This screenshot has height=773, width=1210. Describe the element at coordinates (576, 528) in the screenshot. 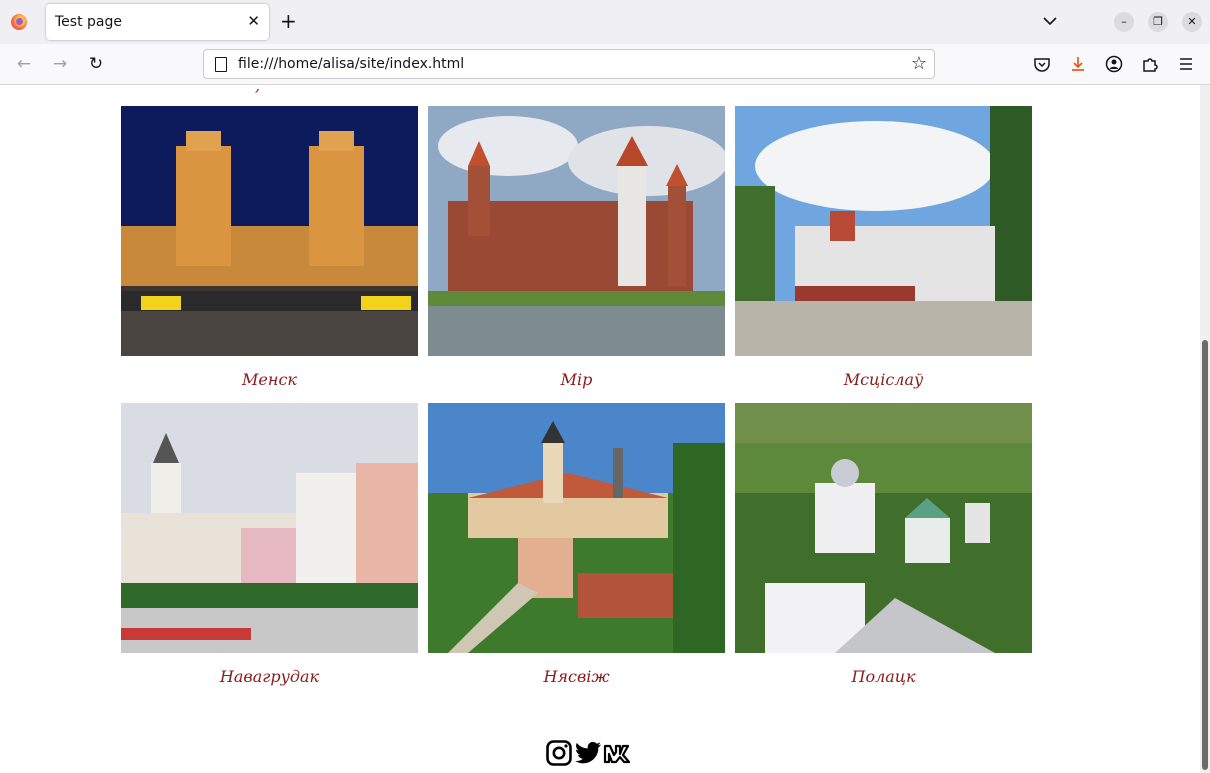

I see `city-photo-niasvizh` at that location.